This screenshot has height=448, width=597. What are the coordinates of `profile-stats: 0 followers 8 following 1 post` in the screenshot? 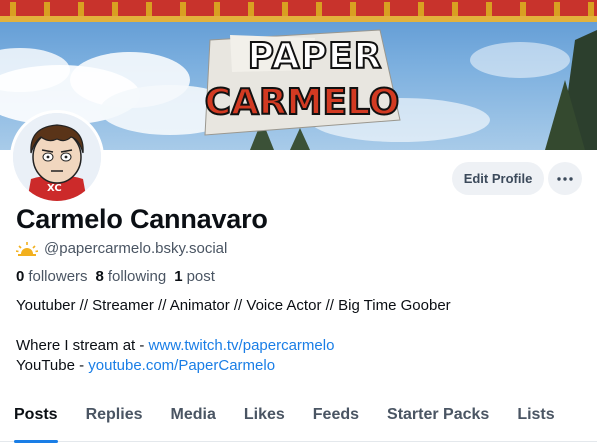 It's located at (115, 276).